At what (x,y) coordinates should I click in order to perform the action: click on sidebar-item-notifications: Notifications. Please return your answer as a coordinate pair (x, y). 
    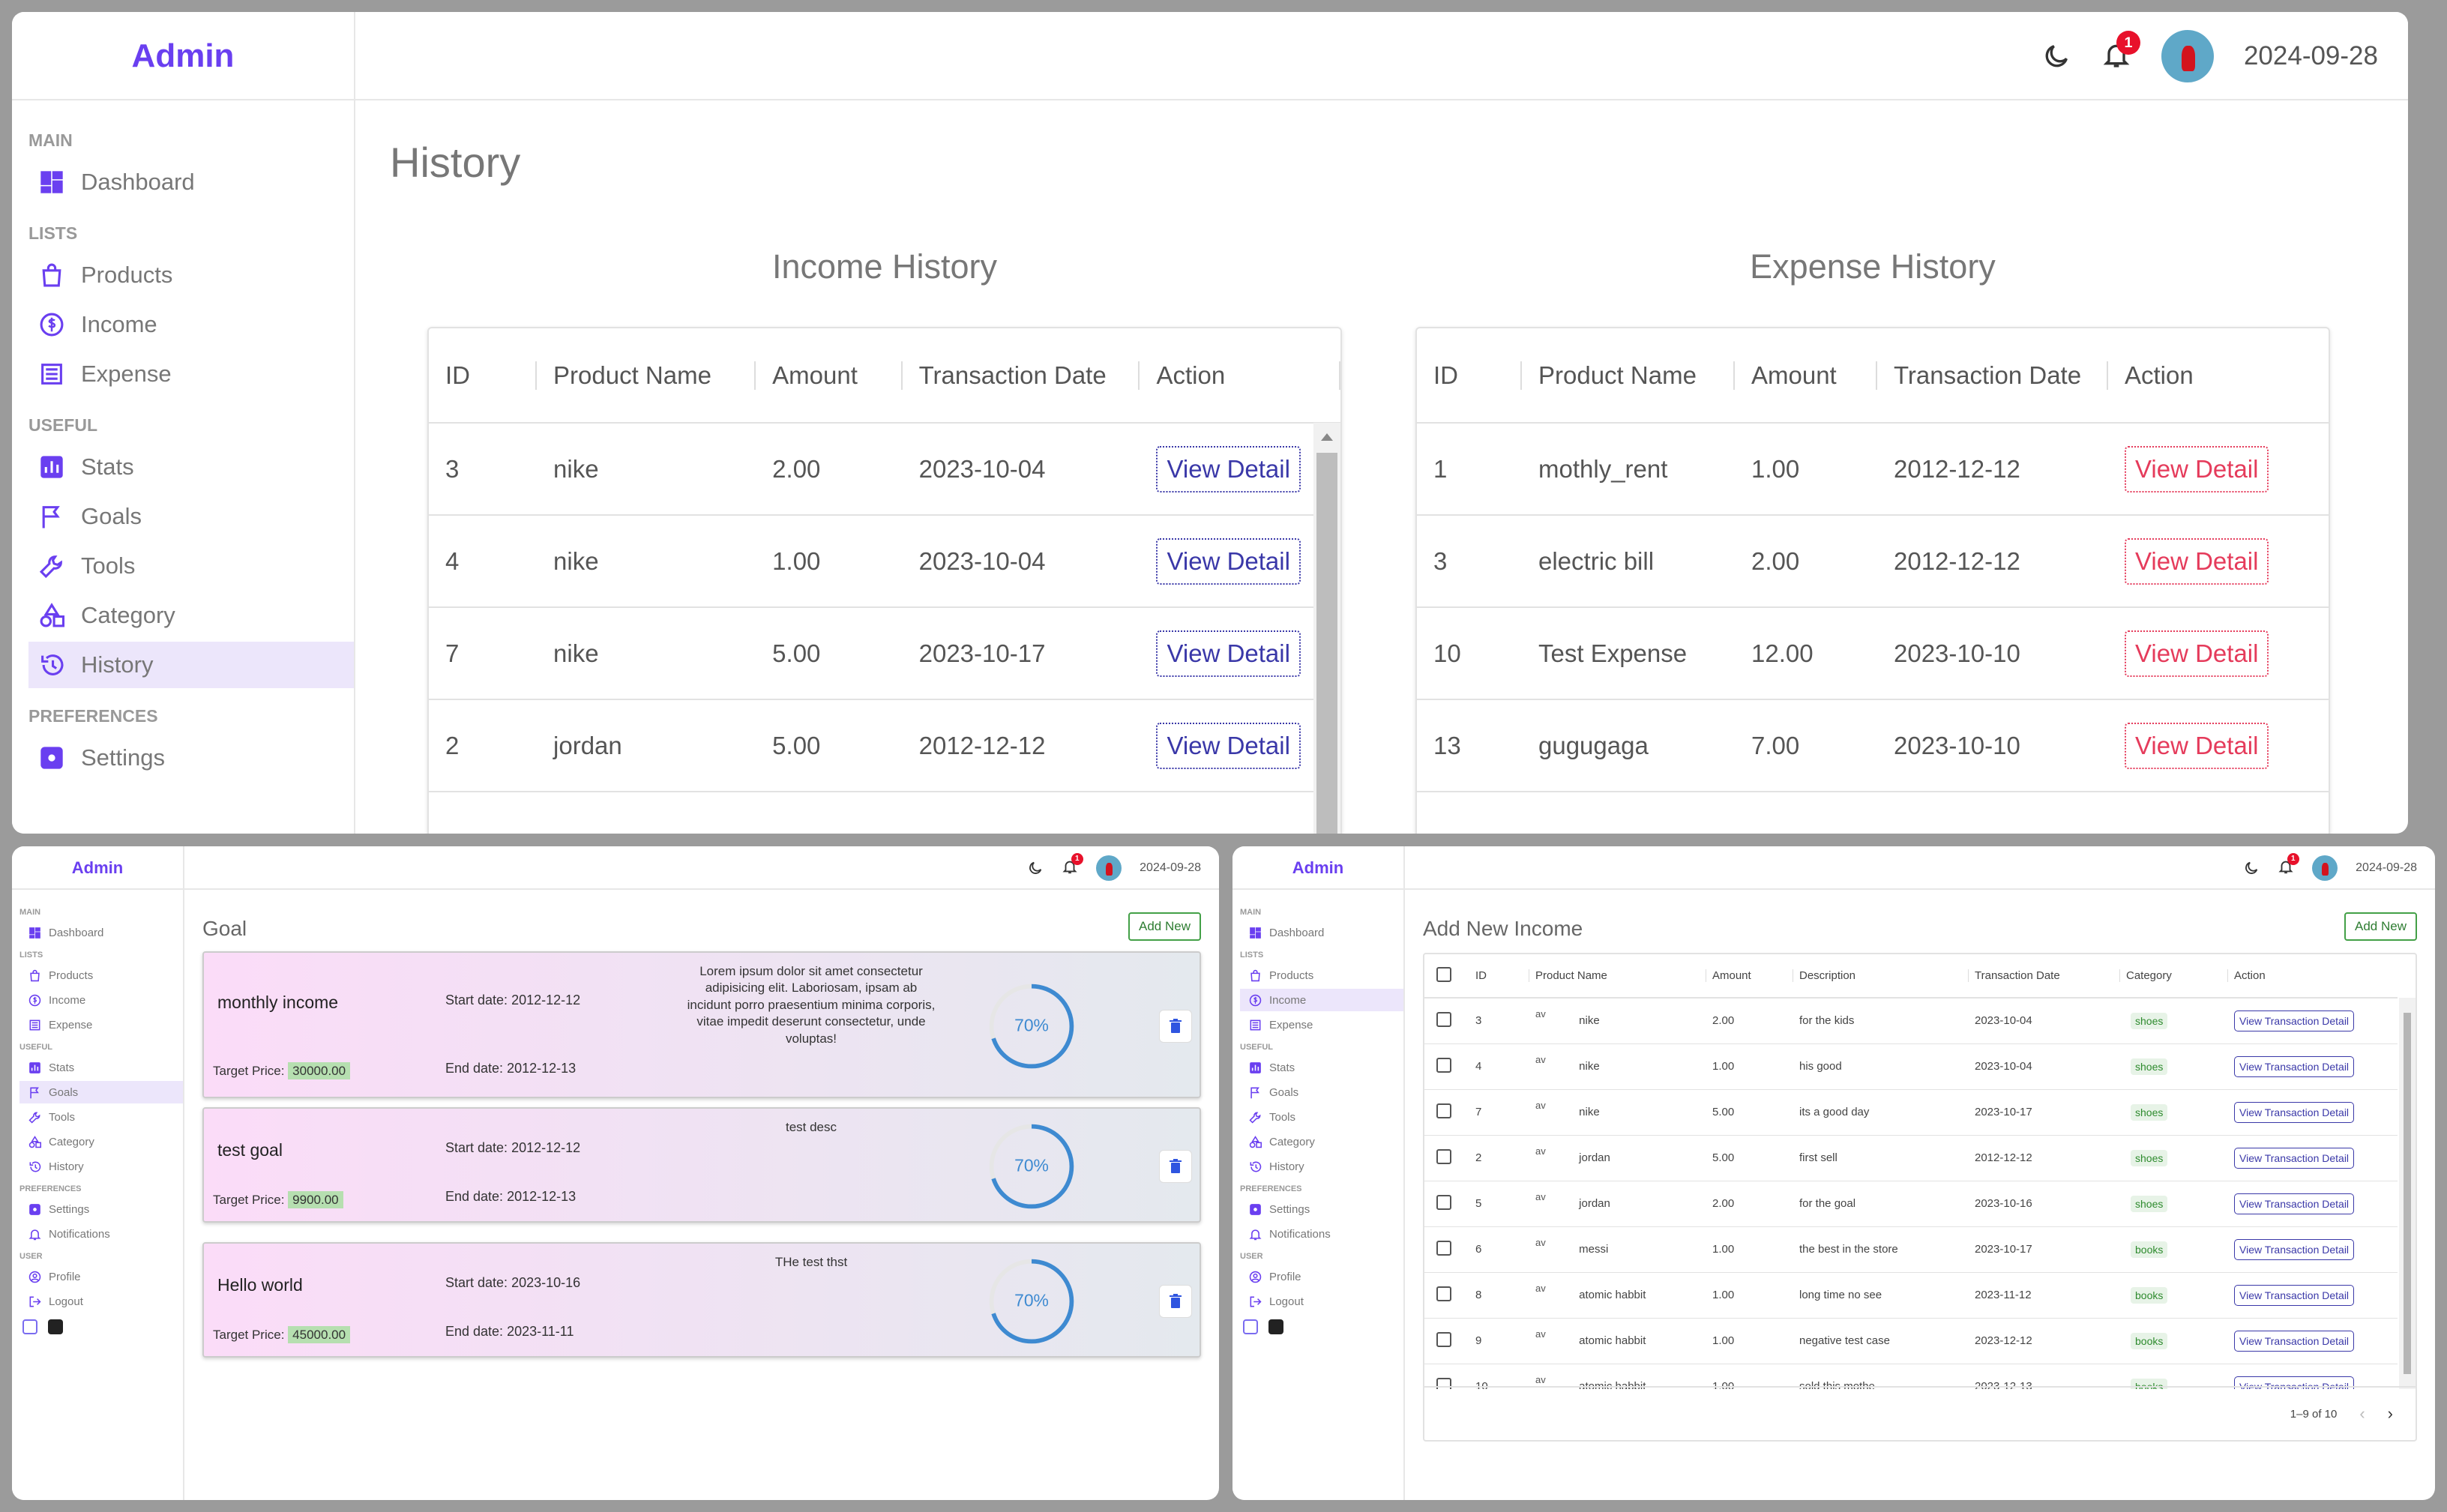
    Looking at the image, I should click on (101, 1234).